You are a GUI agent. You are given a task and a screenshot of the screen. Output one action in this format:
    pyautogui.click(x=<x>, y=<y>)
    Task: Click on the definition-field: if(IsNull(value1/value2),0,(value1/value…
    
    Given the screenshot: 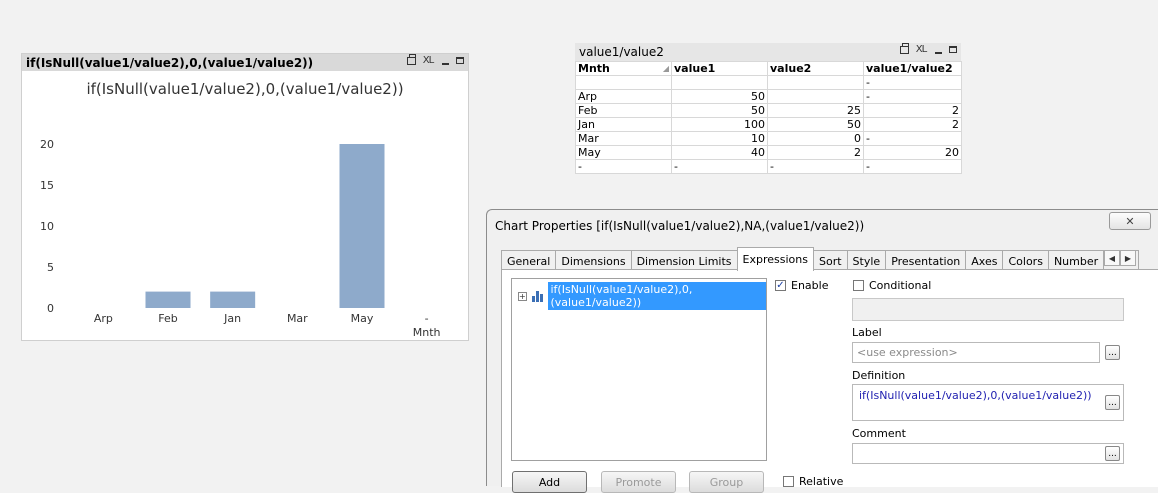 What is the action you would take?
    pyautogui.click(x=988, y=402)
    